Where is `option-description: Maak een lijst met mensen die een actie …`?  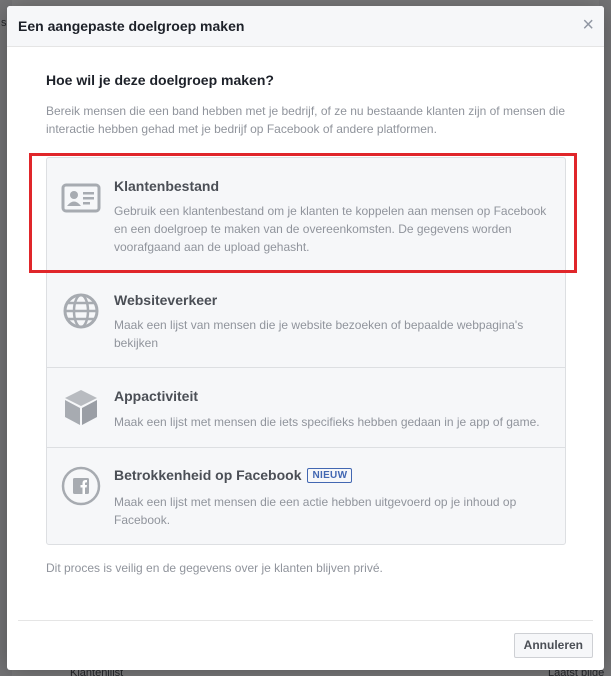 option-description: Maak een lijst met mensen die een actie … is located at coordinates (315, 511).